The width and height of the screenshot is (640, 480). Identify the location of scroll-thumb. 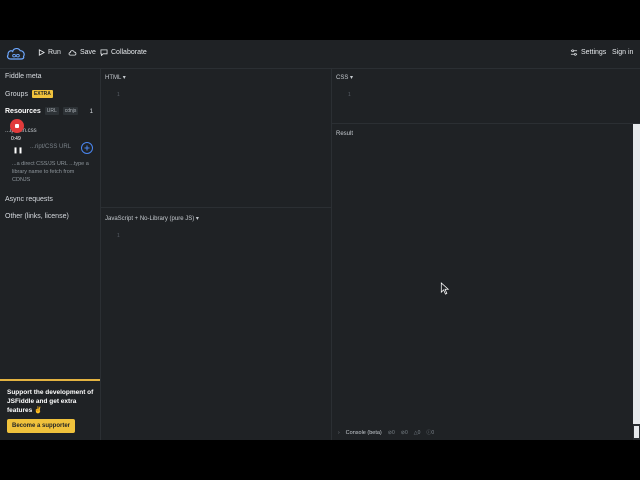
(636, 274).